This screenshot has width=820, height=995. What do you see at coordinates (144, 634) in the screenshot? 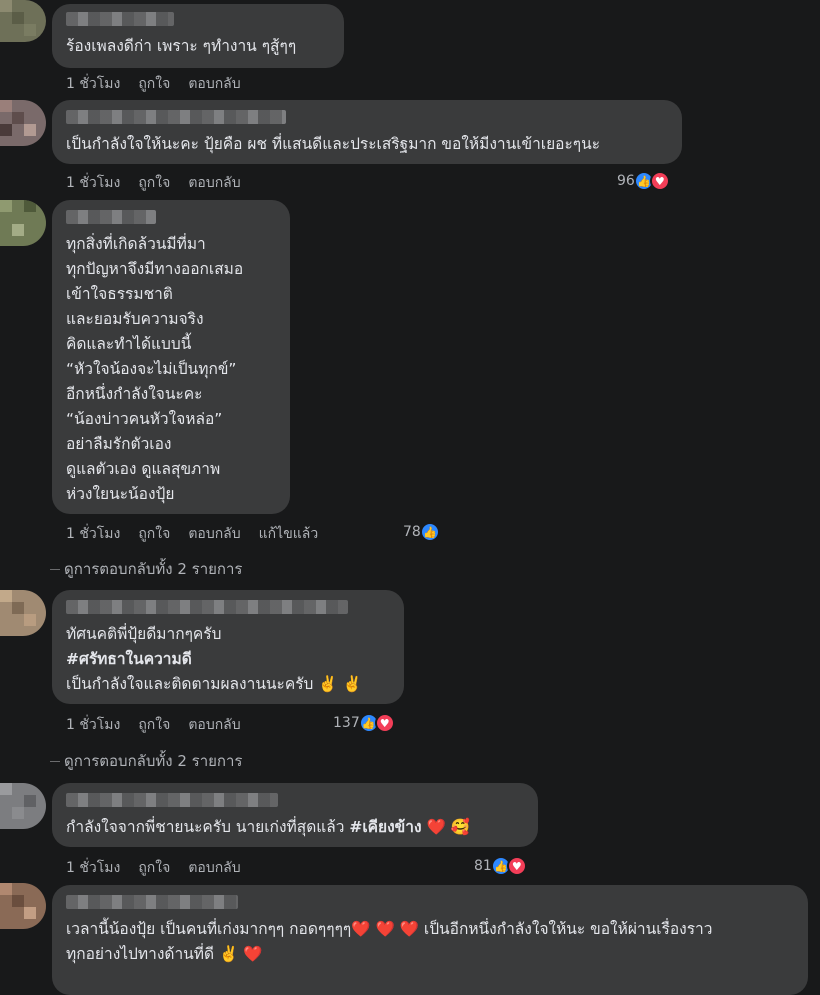
I see `comment-text-line: ทัศนคติพี่ปุ้ยดีมากๆครับ` at bounding box center [144, 634].